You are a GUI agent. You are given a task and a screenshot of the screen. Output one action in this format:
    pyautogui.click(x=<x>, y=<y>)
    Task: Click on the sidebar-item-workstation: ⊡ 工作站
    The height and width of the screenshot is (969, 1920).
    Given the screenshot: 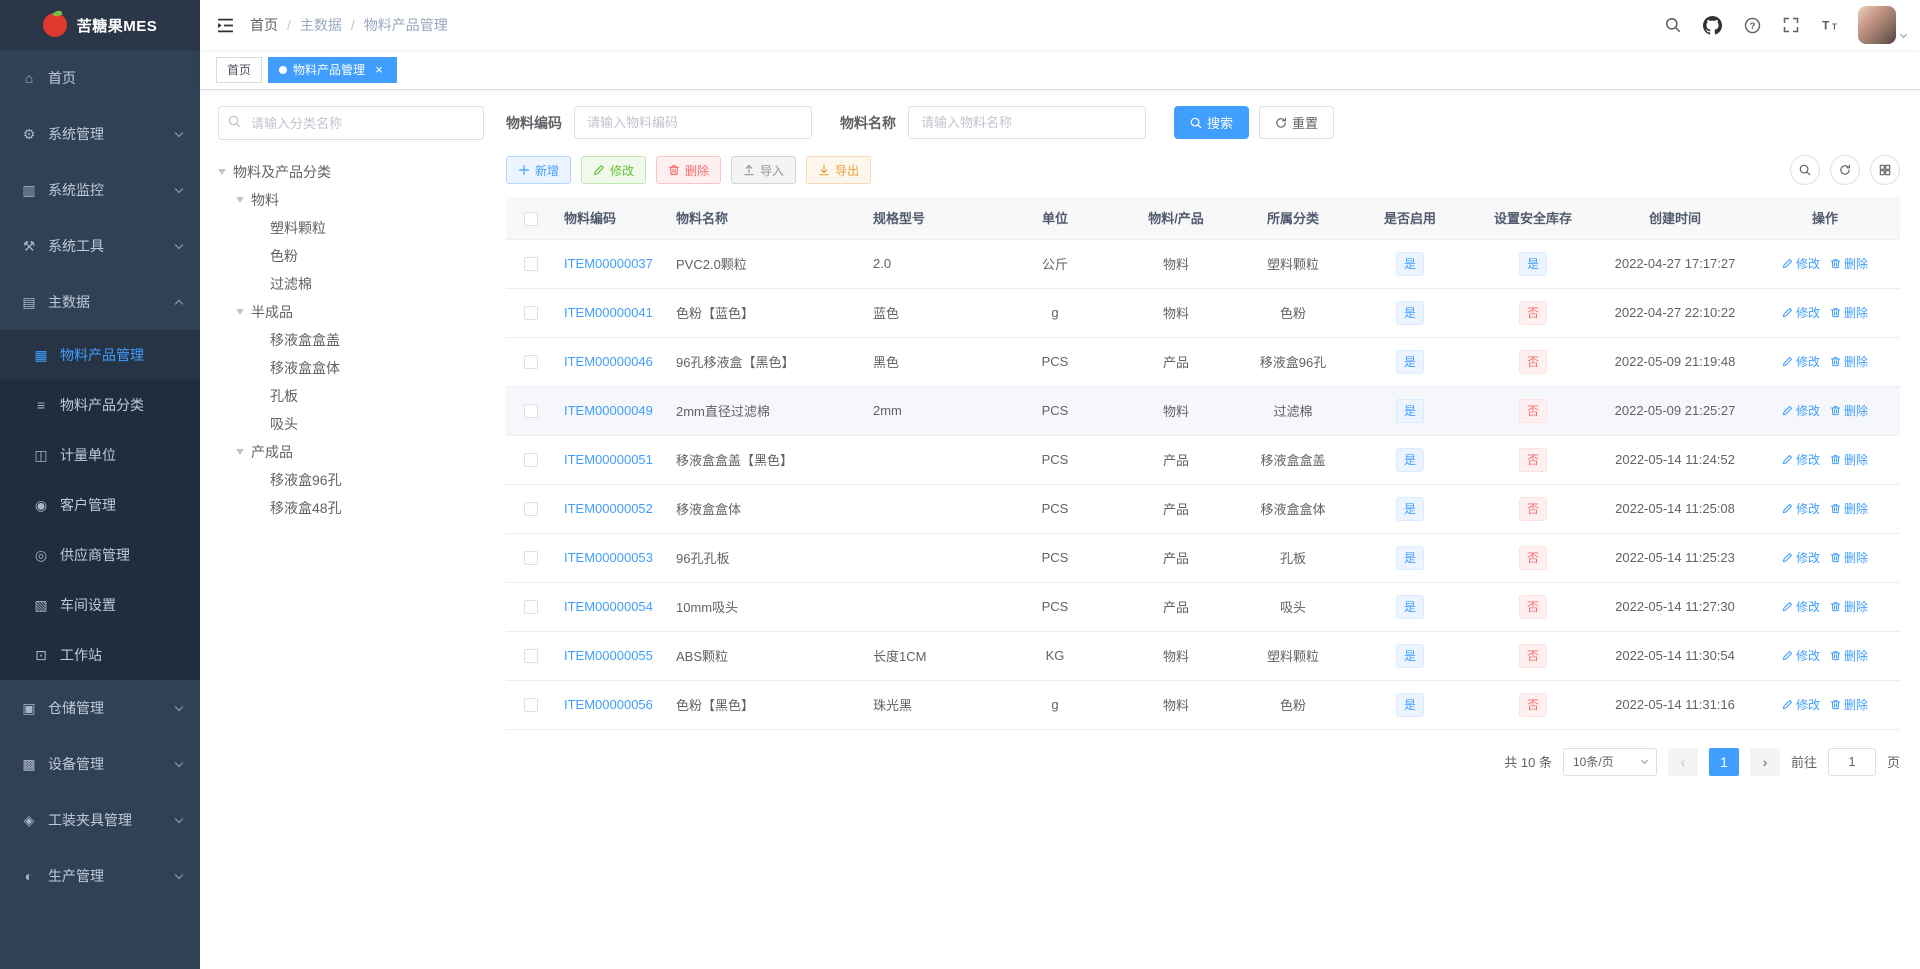 What is the action you would take?
    pyautogui.click(x=100, y=655)
    